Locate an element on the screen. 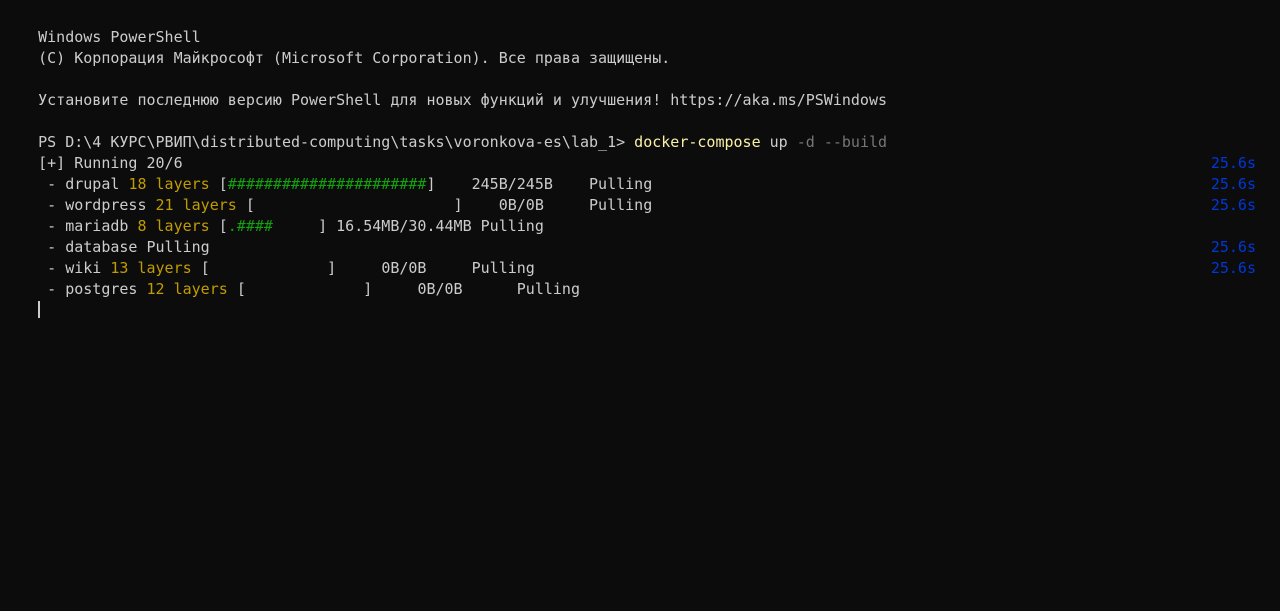 The image size is (1280, 611). service-time-wordpress: 25.6s is located at coordinates (1233, 184).